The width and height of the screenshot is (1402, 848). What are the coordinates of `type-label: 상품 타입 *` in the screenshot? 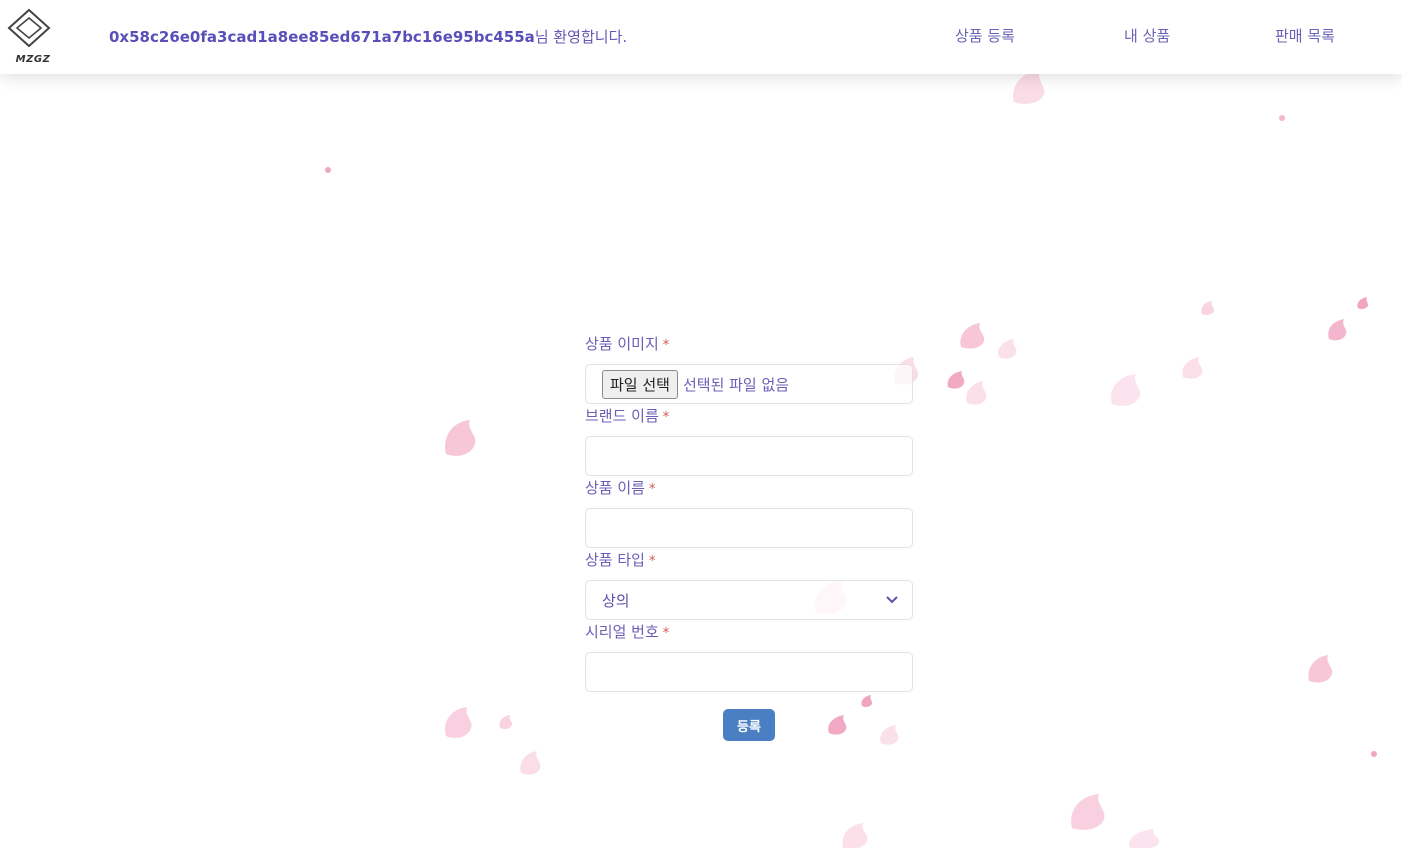 It's located at (749, 560).